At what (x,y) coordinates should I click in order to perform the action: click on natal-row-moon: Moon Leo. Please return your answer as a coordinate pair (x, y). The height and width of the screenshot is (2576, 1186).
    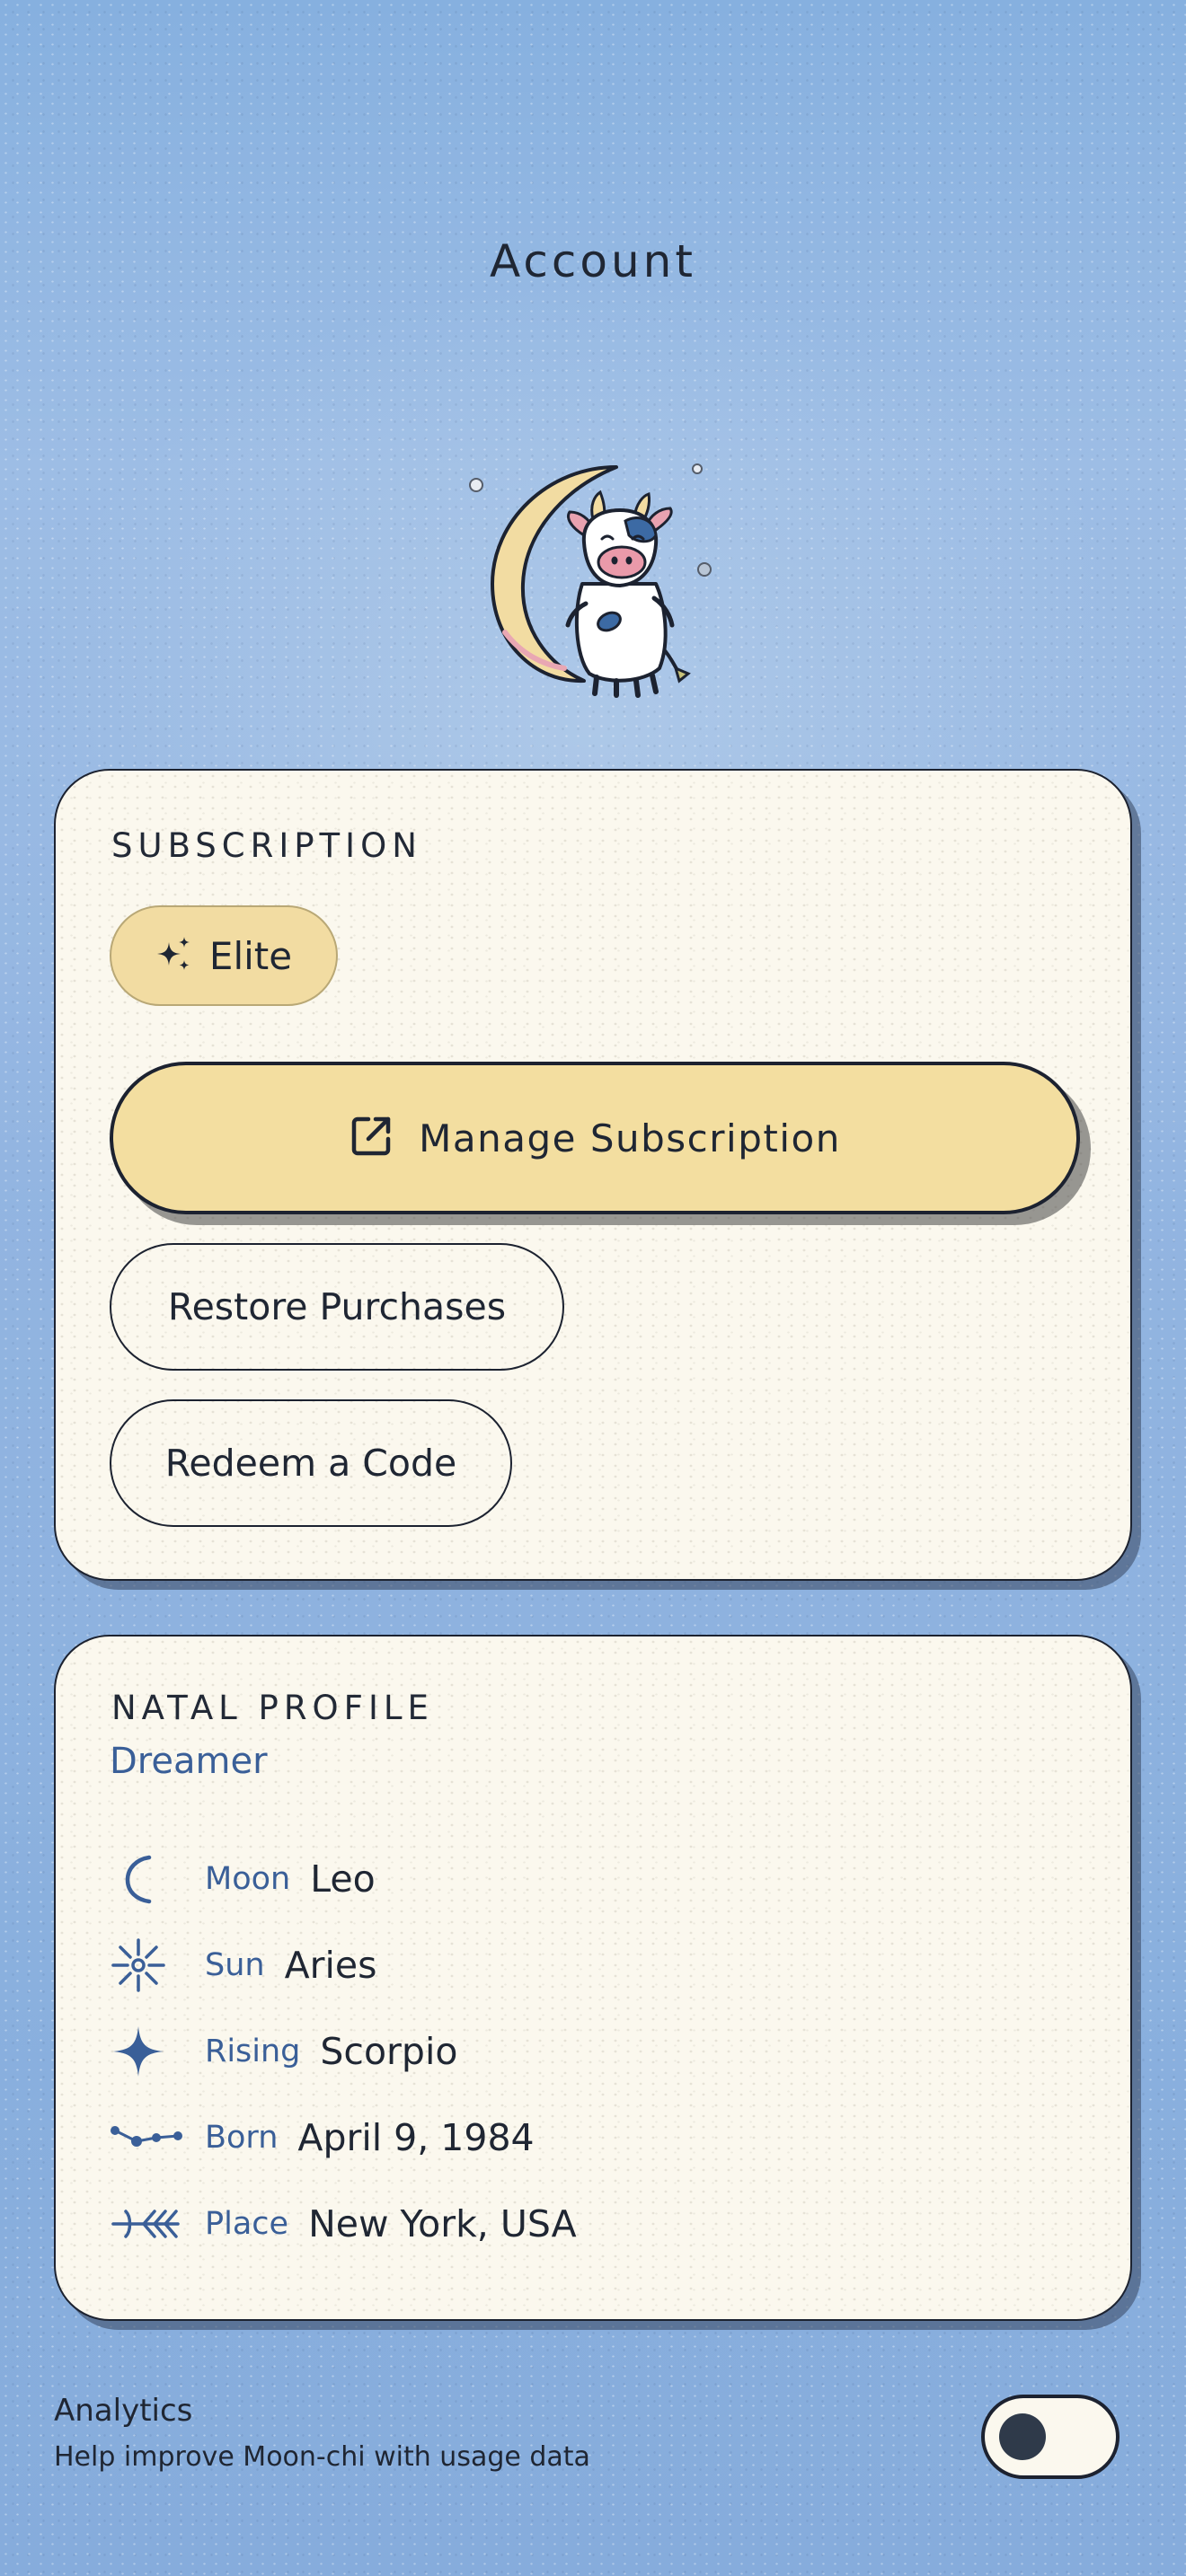
    Looking at the image, I should click on (243, 1879).